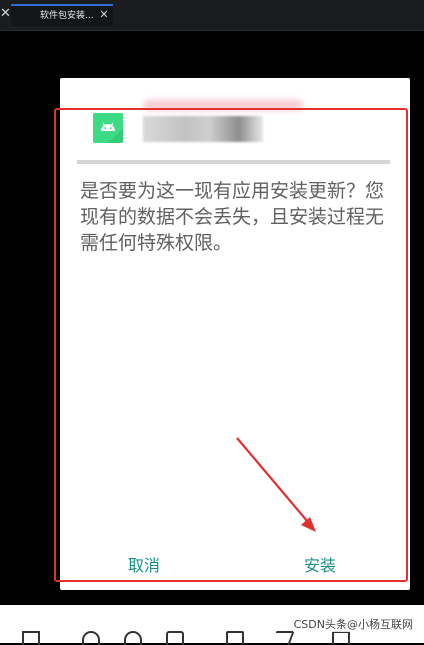  Describe the element at coordinates (212, 625) in the screenshot. I see `bottom-toolbar: CSDN头条@小杨互联网` at that location.